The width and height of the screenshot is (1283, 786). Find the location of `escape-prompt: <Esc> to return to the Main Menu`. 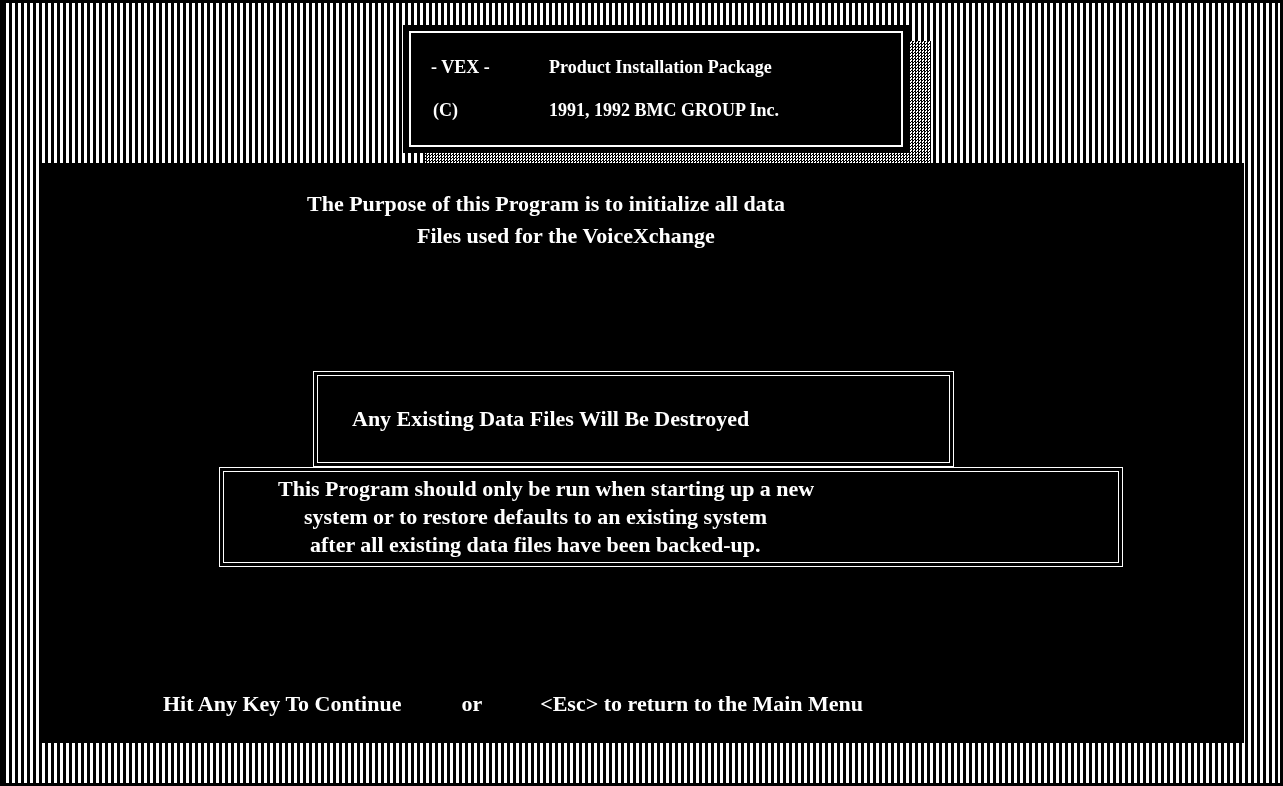

escape-prompt: <Esc> to return to the Main Menu is located at coordinates (701, 704).